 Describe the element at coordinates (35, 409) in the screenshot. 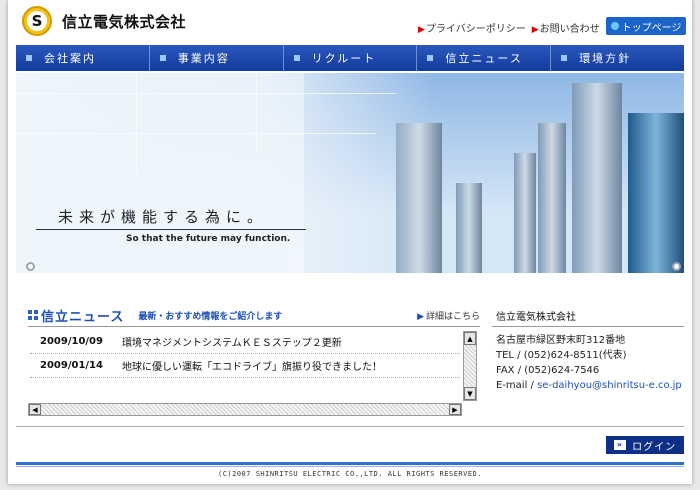

I see `scroll-left-icon: ◀` at that location.